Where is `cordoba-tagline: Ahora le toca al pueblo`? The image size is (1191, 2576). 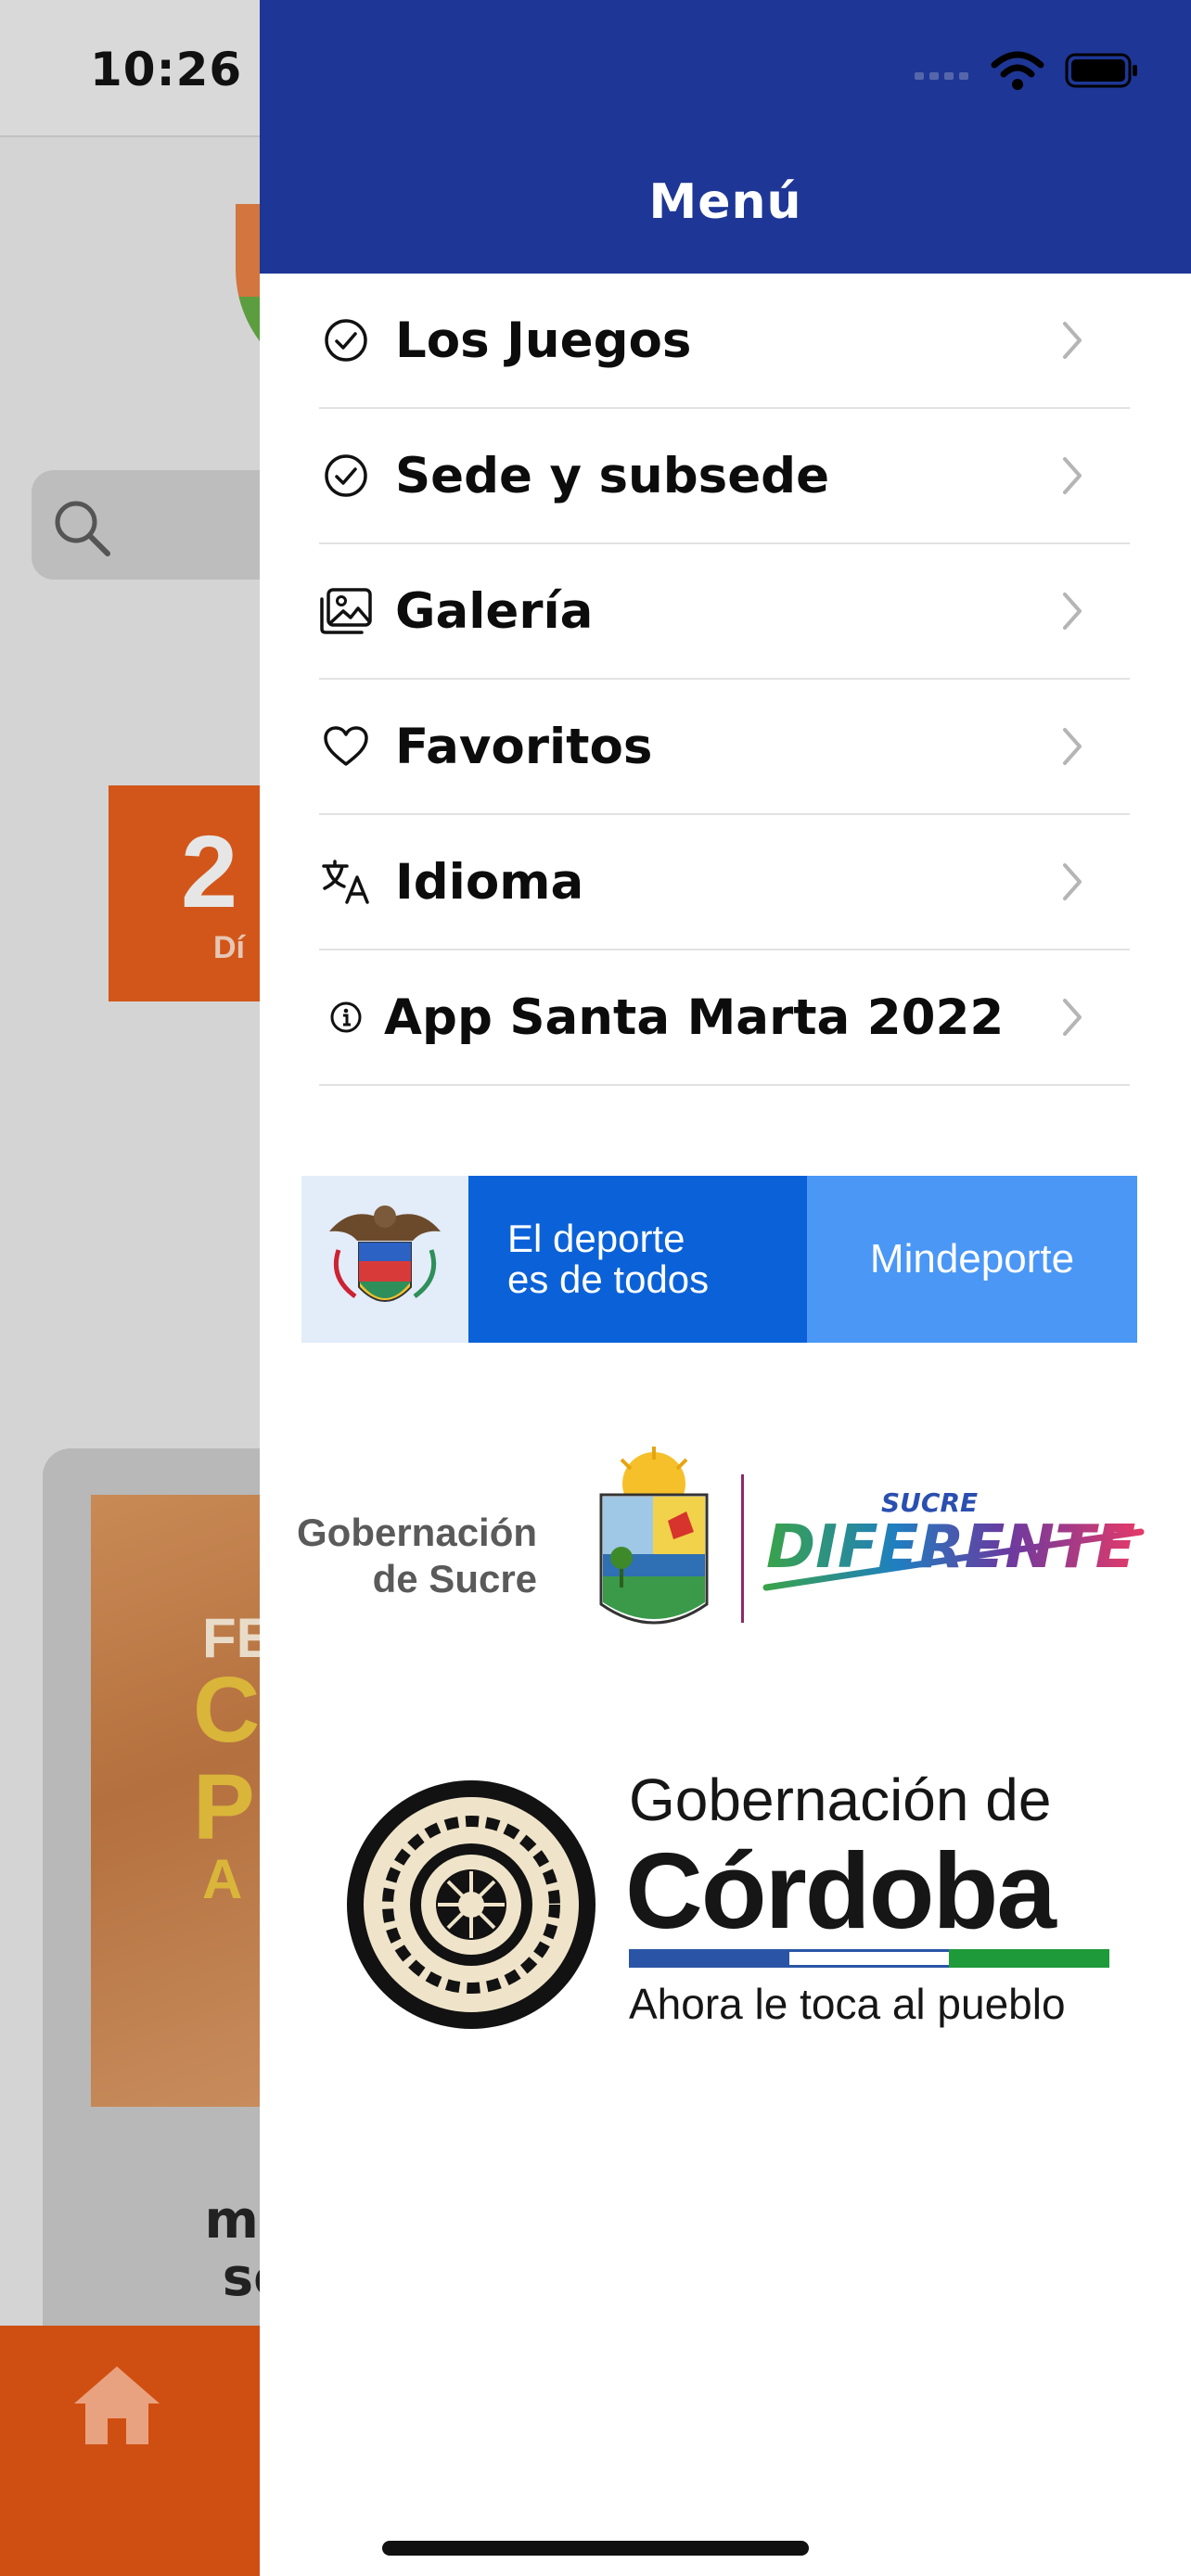 cordoba-tagline: Ahora le toca al pueblo is located at coordinates (847, 2004).